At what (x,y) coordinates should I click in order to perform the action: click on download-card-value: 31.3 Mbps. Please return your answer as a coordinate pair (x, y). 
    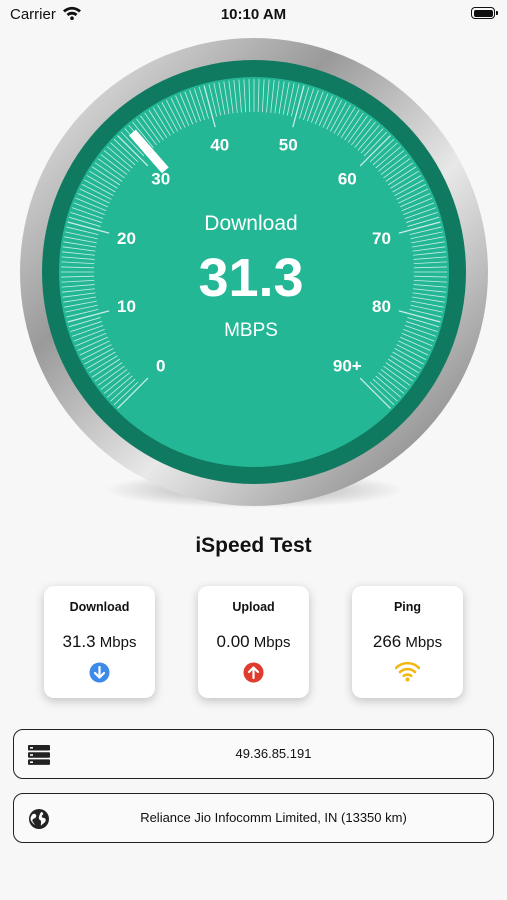
    Looking at the image, I should click on (99, 642).